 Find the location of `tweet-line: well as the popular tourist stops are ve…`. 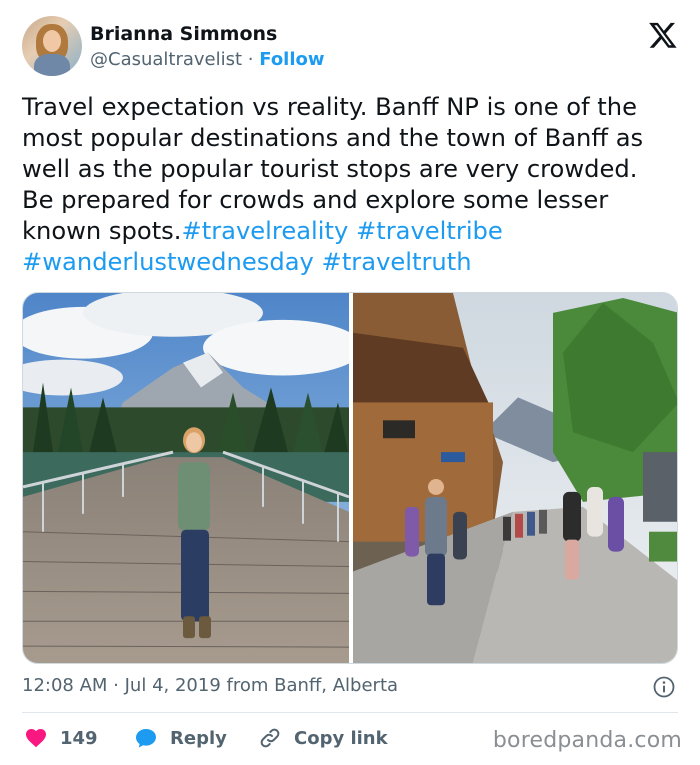

tweet-line: well as the popular tourist stops are ve… is located at coordinates (330, 169).